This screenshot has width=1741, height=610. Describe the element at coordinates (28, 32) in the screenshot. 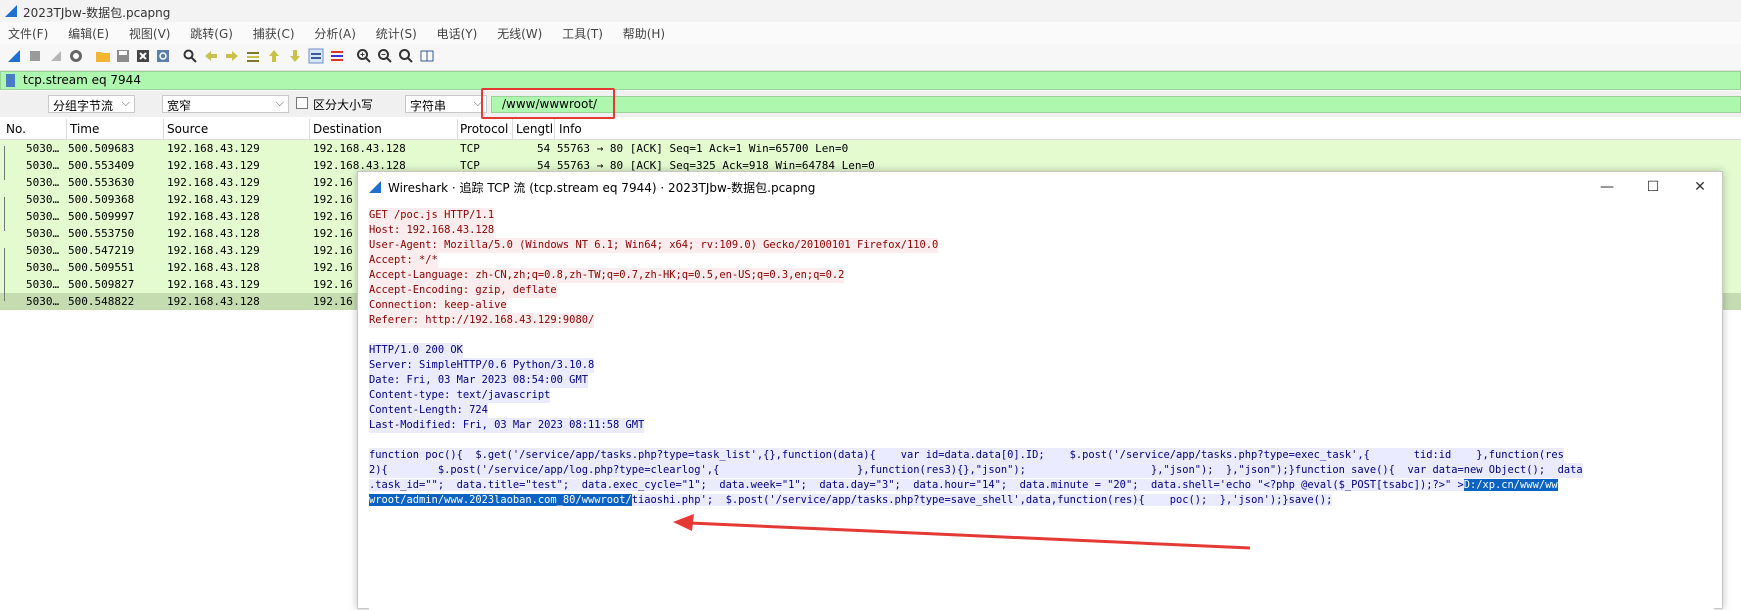

I see `menu-file: 文件(F)` at that location.